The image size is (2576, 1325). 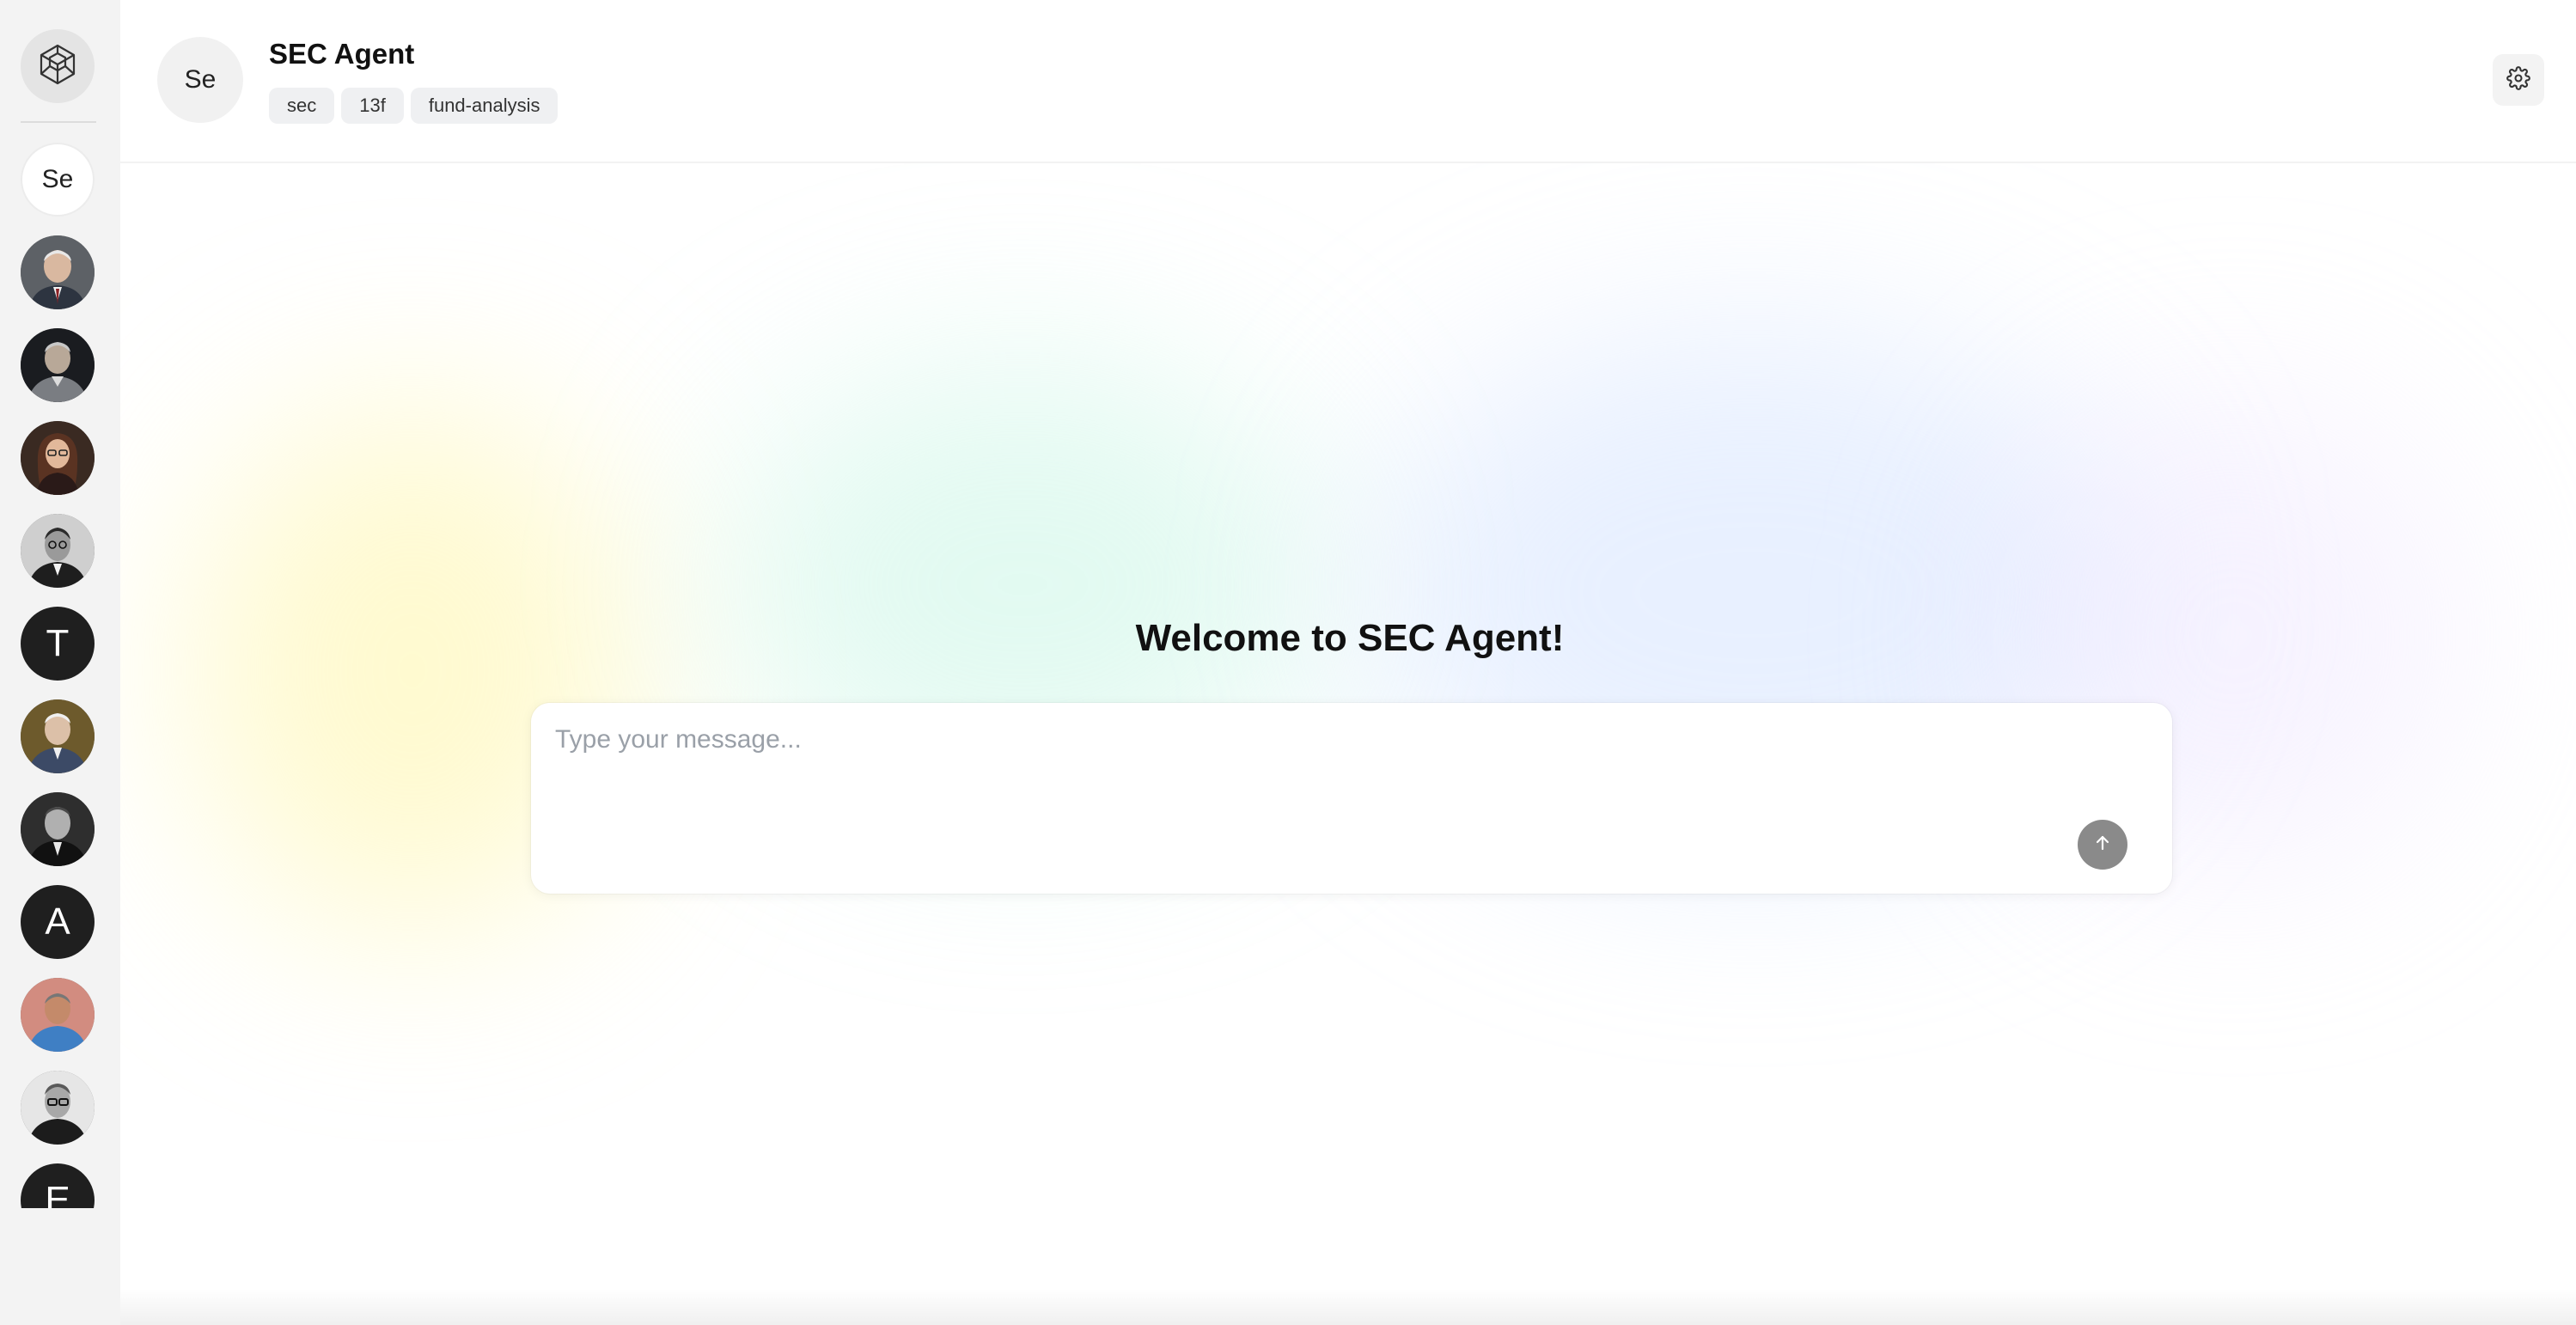 I want to click on agent-tags: sec 13f fund-analysis, so click(x=414, y=106).